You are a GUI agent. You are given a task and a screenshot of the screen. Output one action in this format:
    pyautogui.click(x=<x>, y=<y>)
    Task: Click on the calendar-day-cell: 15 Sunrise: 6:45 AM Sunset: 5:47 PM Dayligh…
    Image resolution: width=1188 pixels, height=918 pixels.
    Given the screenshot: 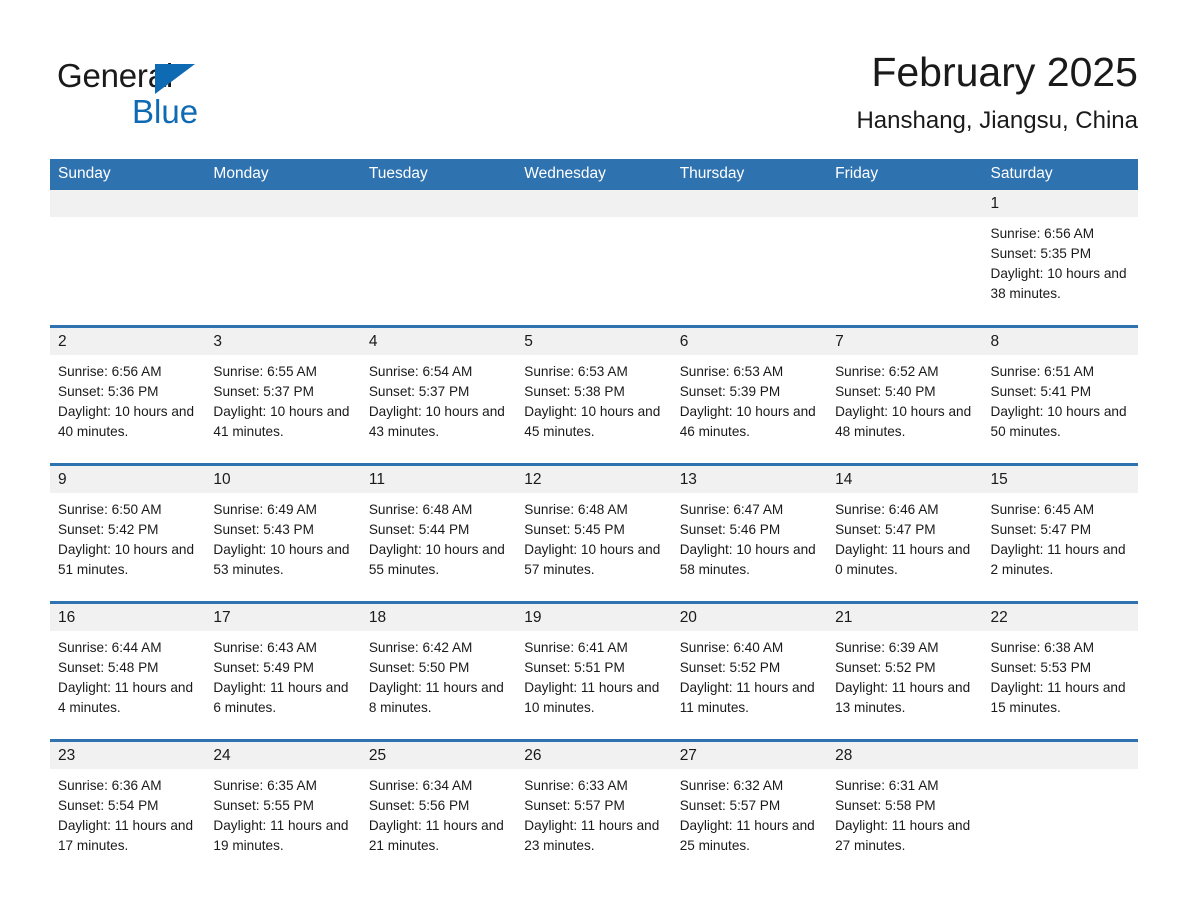 What is the action you would take?
    pyautogui.click(x=1060, y=533)
    